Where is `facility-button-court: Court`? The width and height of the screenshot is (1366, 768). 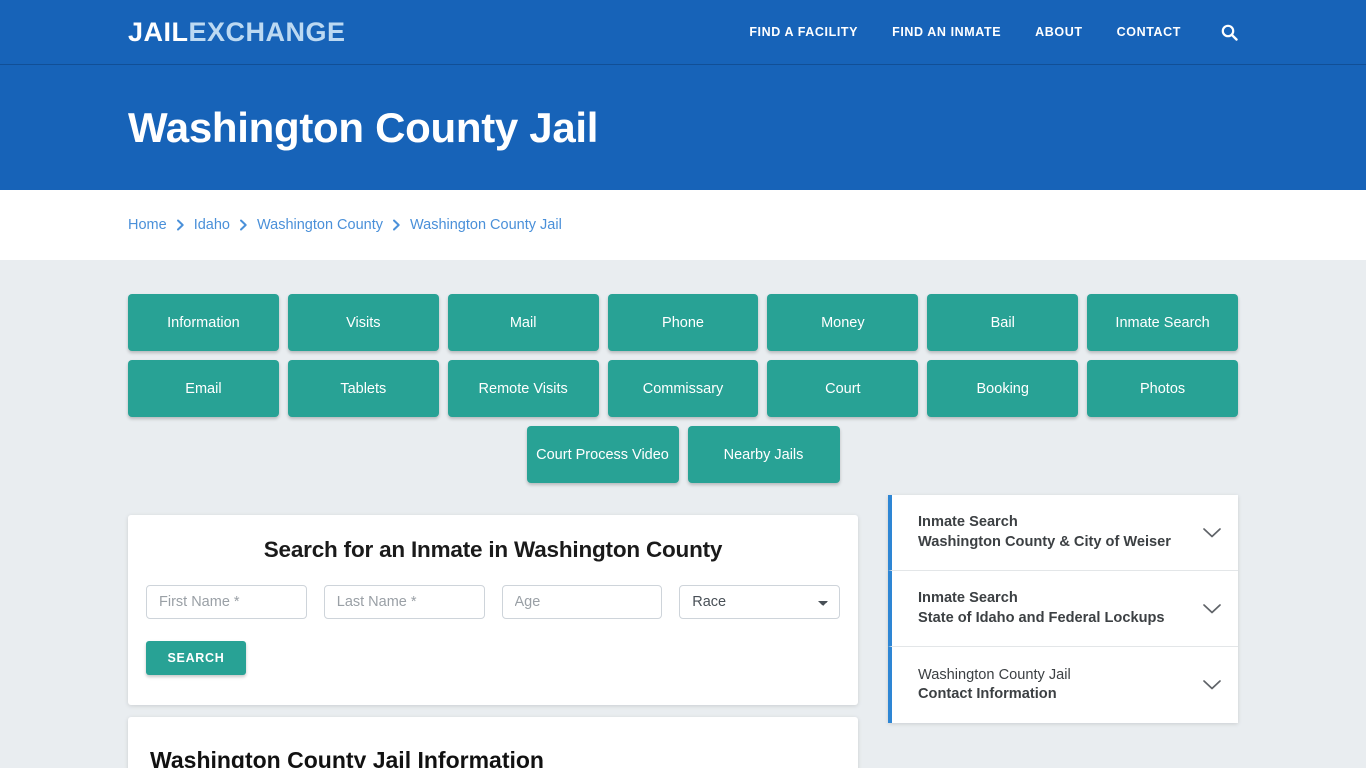 facility-button-court: Court is located at coordinates (843, 388).